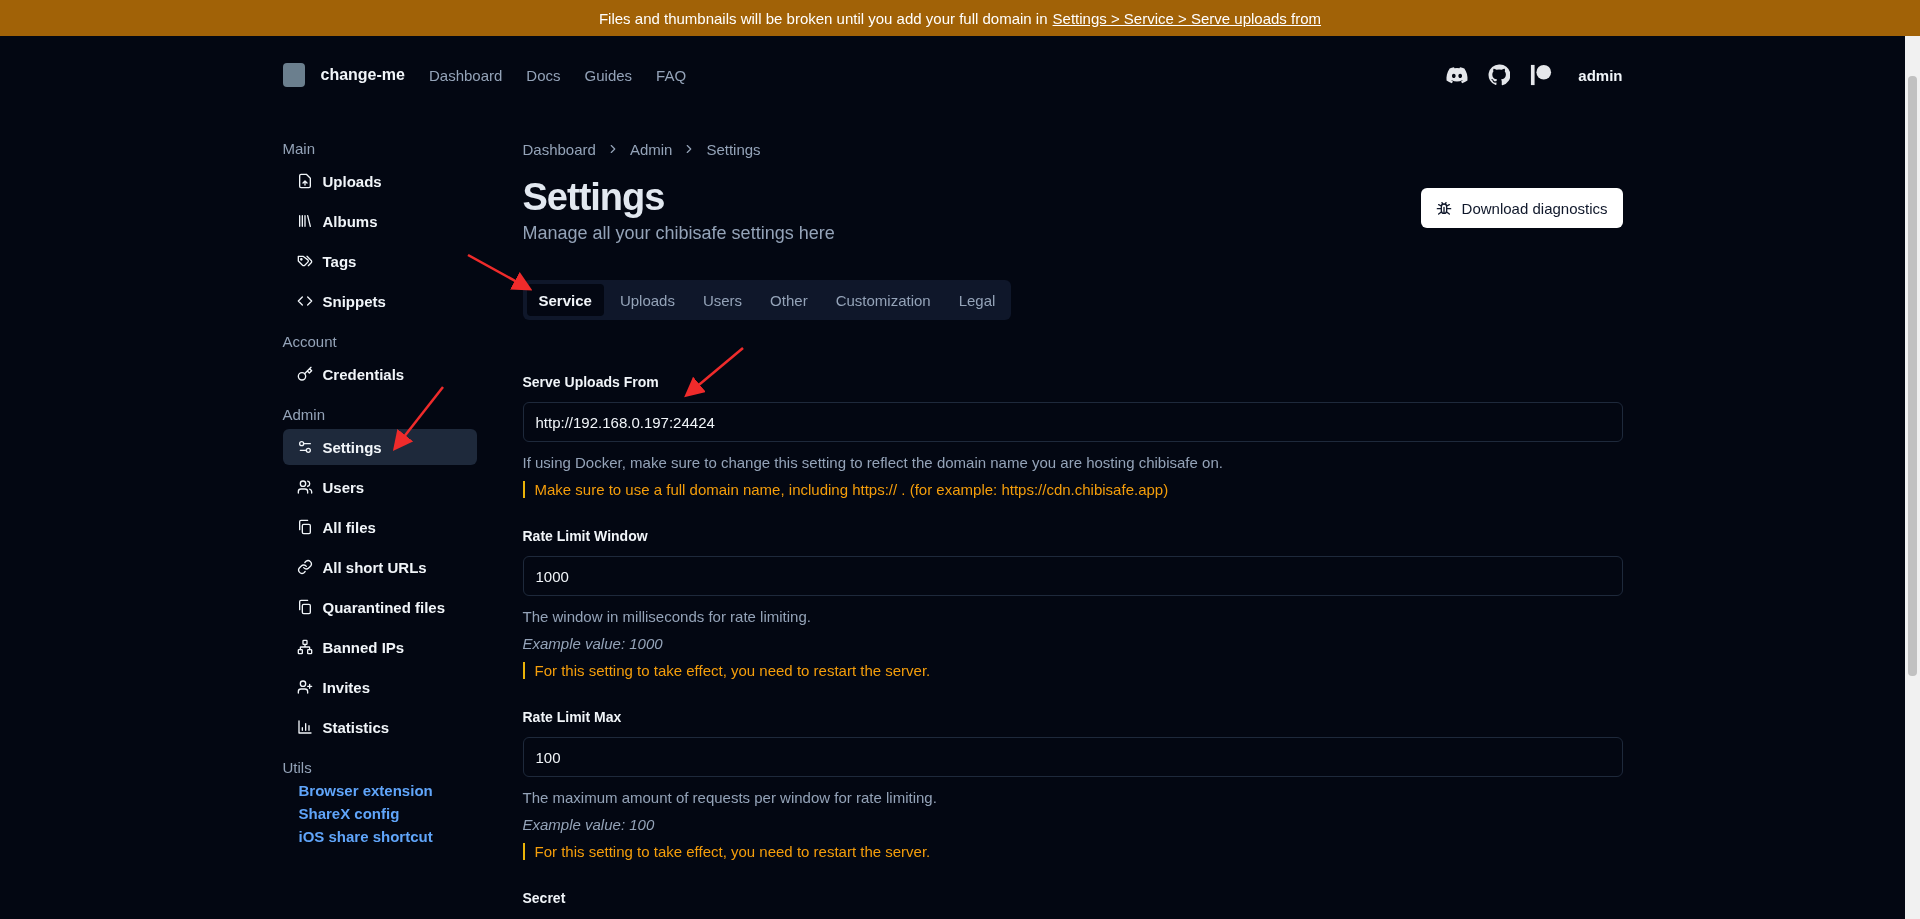 The width and height of the screenshot is (1920, 919). What do you see at coordinates (1499, 75) in the screenshot?
I see `cat-logo-icon` at bounding box center [1499, 75].